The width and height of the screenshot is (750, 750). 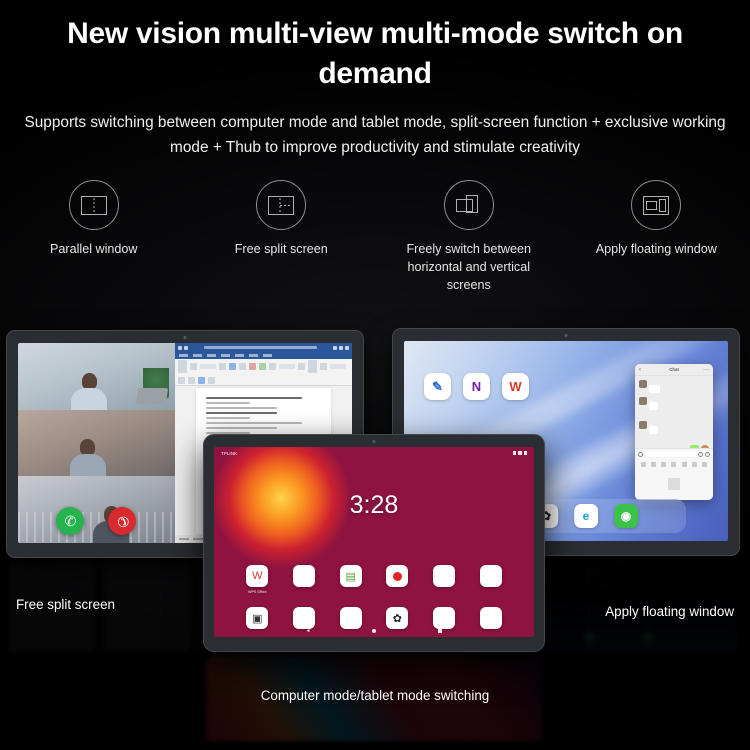 What do you see at coordinates (656, 249) in the screenshot?
I see `feature-label: Apply floating window` at bounding box center [656, 249].